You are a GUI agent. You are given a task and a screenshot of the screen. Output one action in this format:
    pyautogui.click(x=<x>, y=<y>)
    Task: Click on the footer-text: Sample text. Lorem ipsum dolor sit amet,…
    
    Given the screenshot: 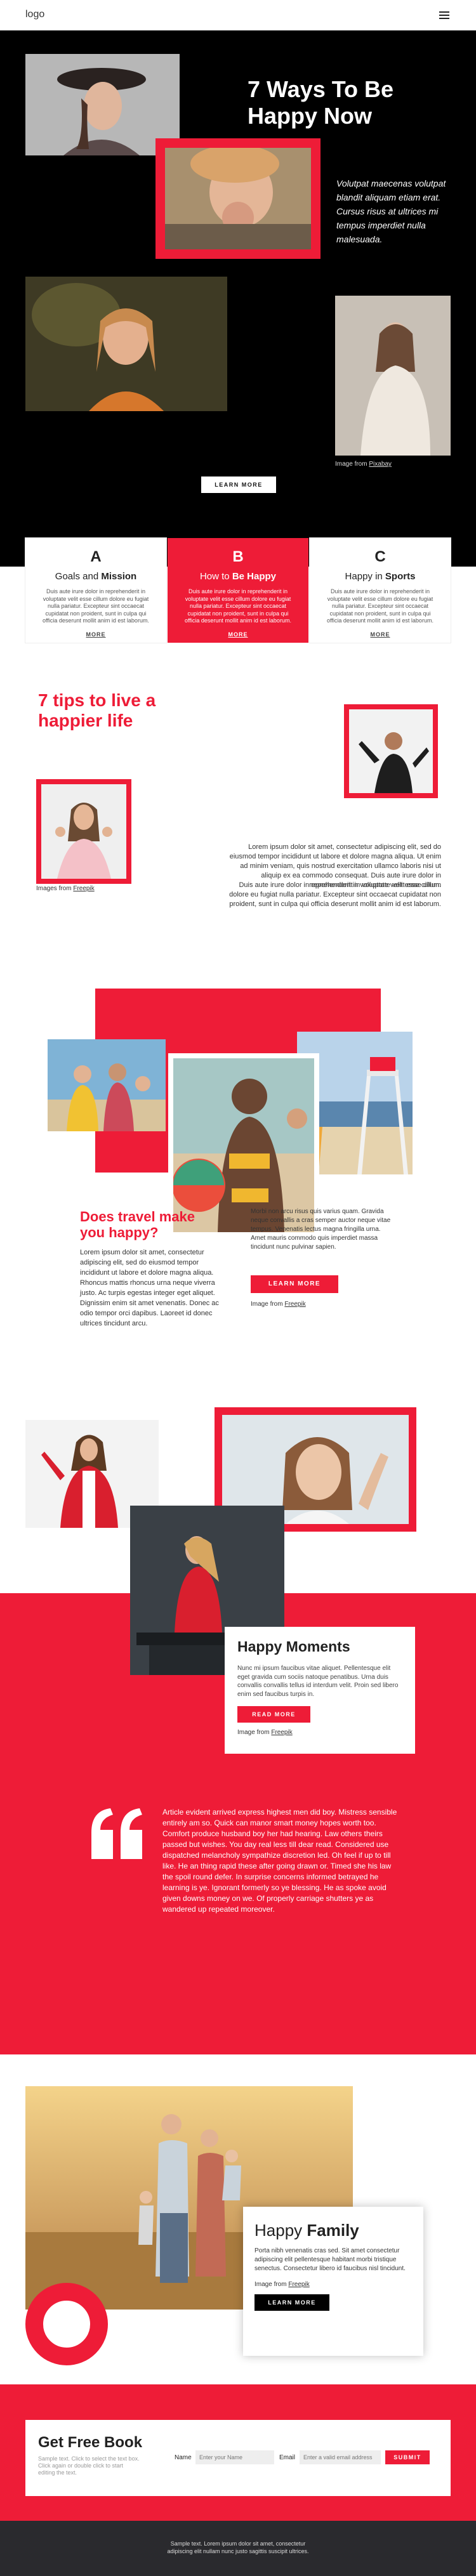 What is the action you would take?
    pyautogui.click(x=238, y=2547)
    